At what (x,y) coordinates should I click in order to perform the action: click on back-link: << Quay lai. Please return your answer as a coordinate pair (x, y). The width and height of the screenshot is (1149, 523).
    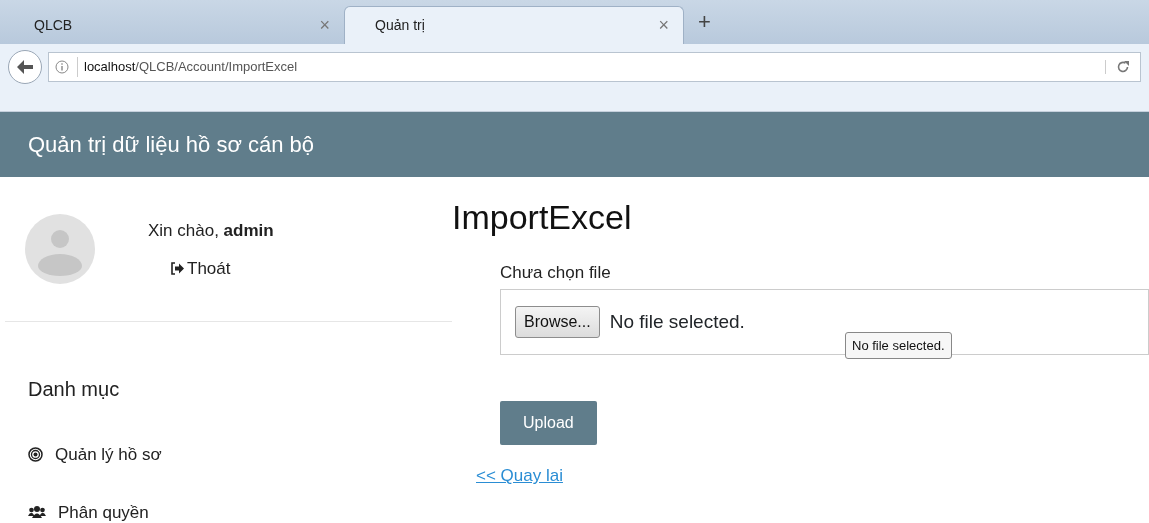
    Looking at the image, I should click on (519, 476).